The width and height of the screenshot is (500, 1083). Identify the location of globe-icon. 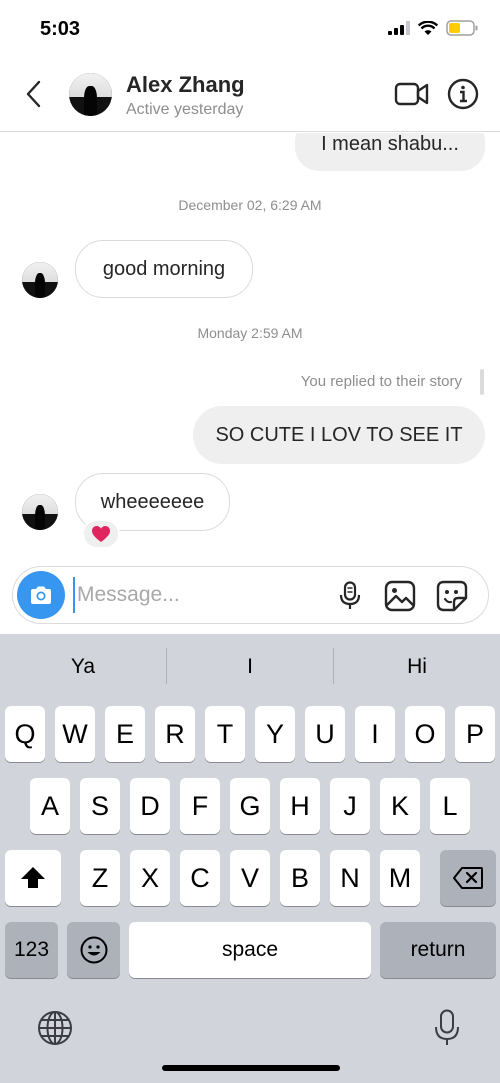
(55, 1028).